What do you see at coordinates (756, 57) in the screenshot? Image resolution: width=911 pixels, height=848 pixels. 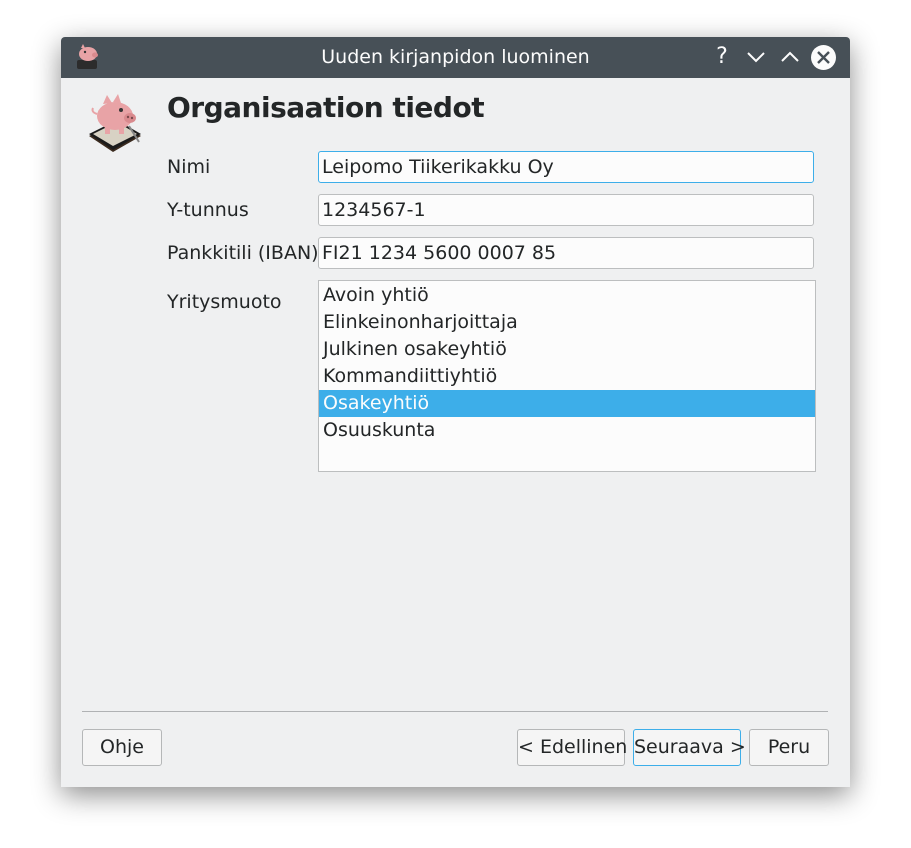 I see `chevron-down-icon` at bounding box center [756, 57].